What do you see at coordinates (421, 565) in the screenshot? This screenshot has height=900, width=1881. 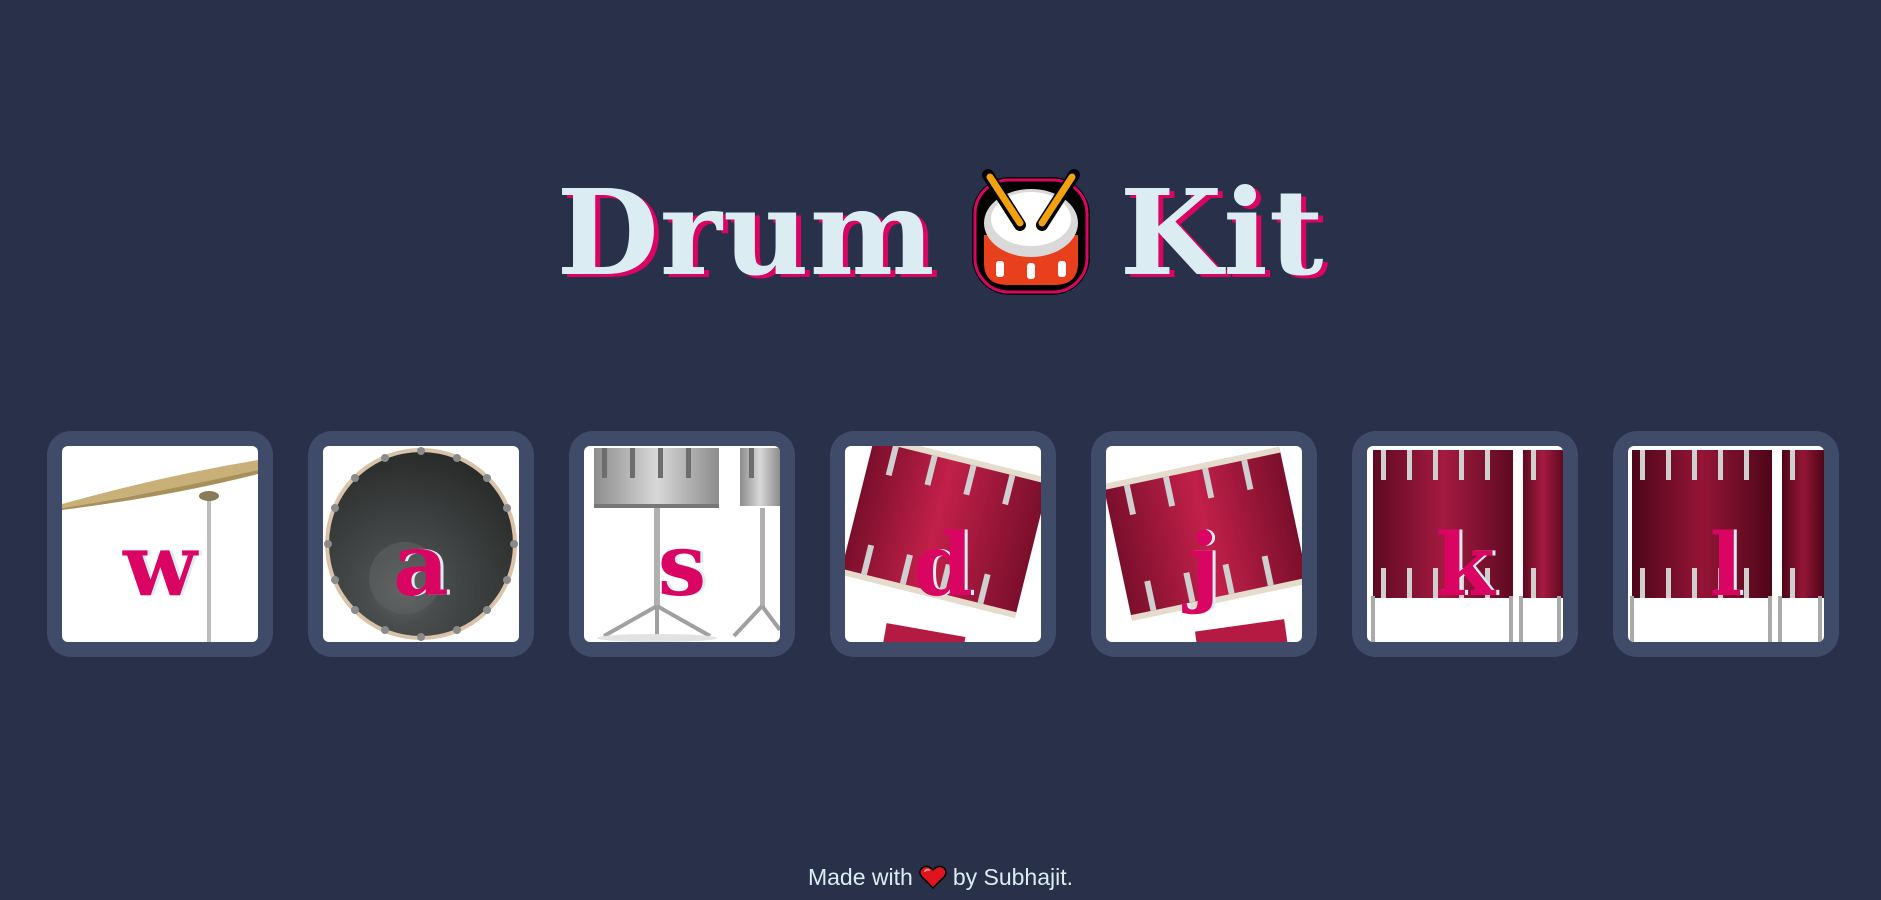 I see `pad-key-label: a` at bounding box center [421, 565].